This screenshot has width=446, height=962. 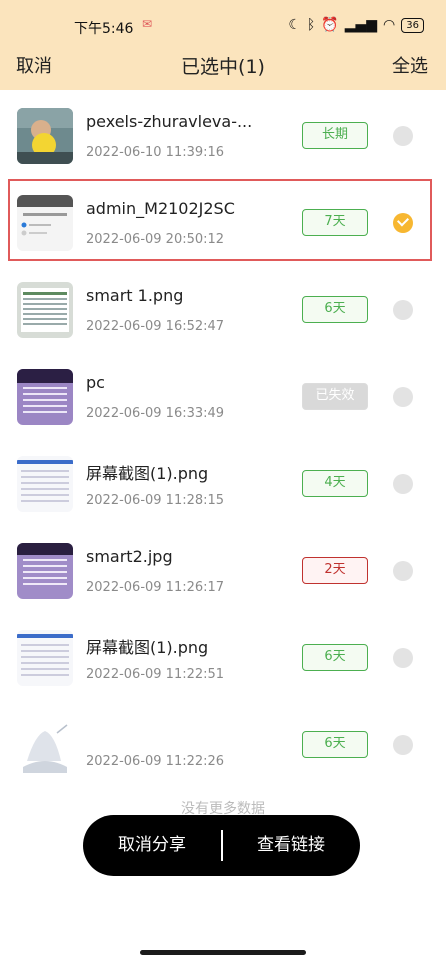 I want to click on item-name: smart2.jpg, so click(x=129, y=556).